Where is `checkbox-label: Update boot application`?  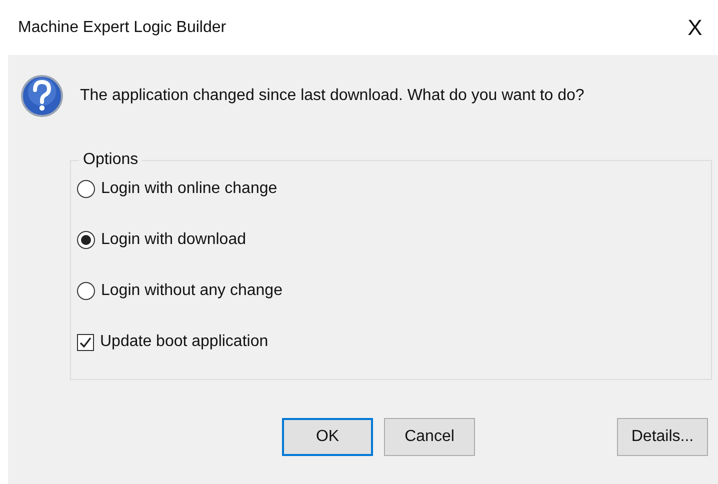
checkbox-label: Update boot application is located at coordinates (184, 342).